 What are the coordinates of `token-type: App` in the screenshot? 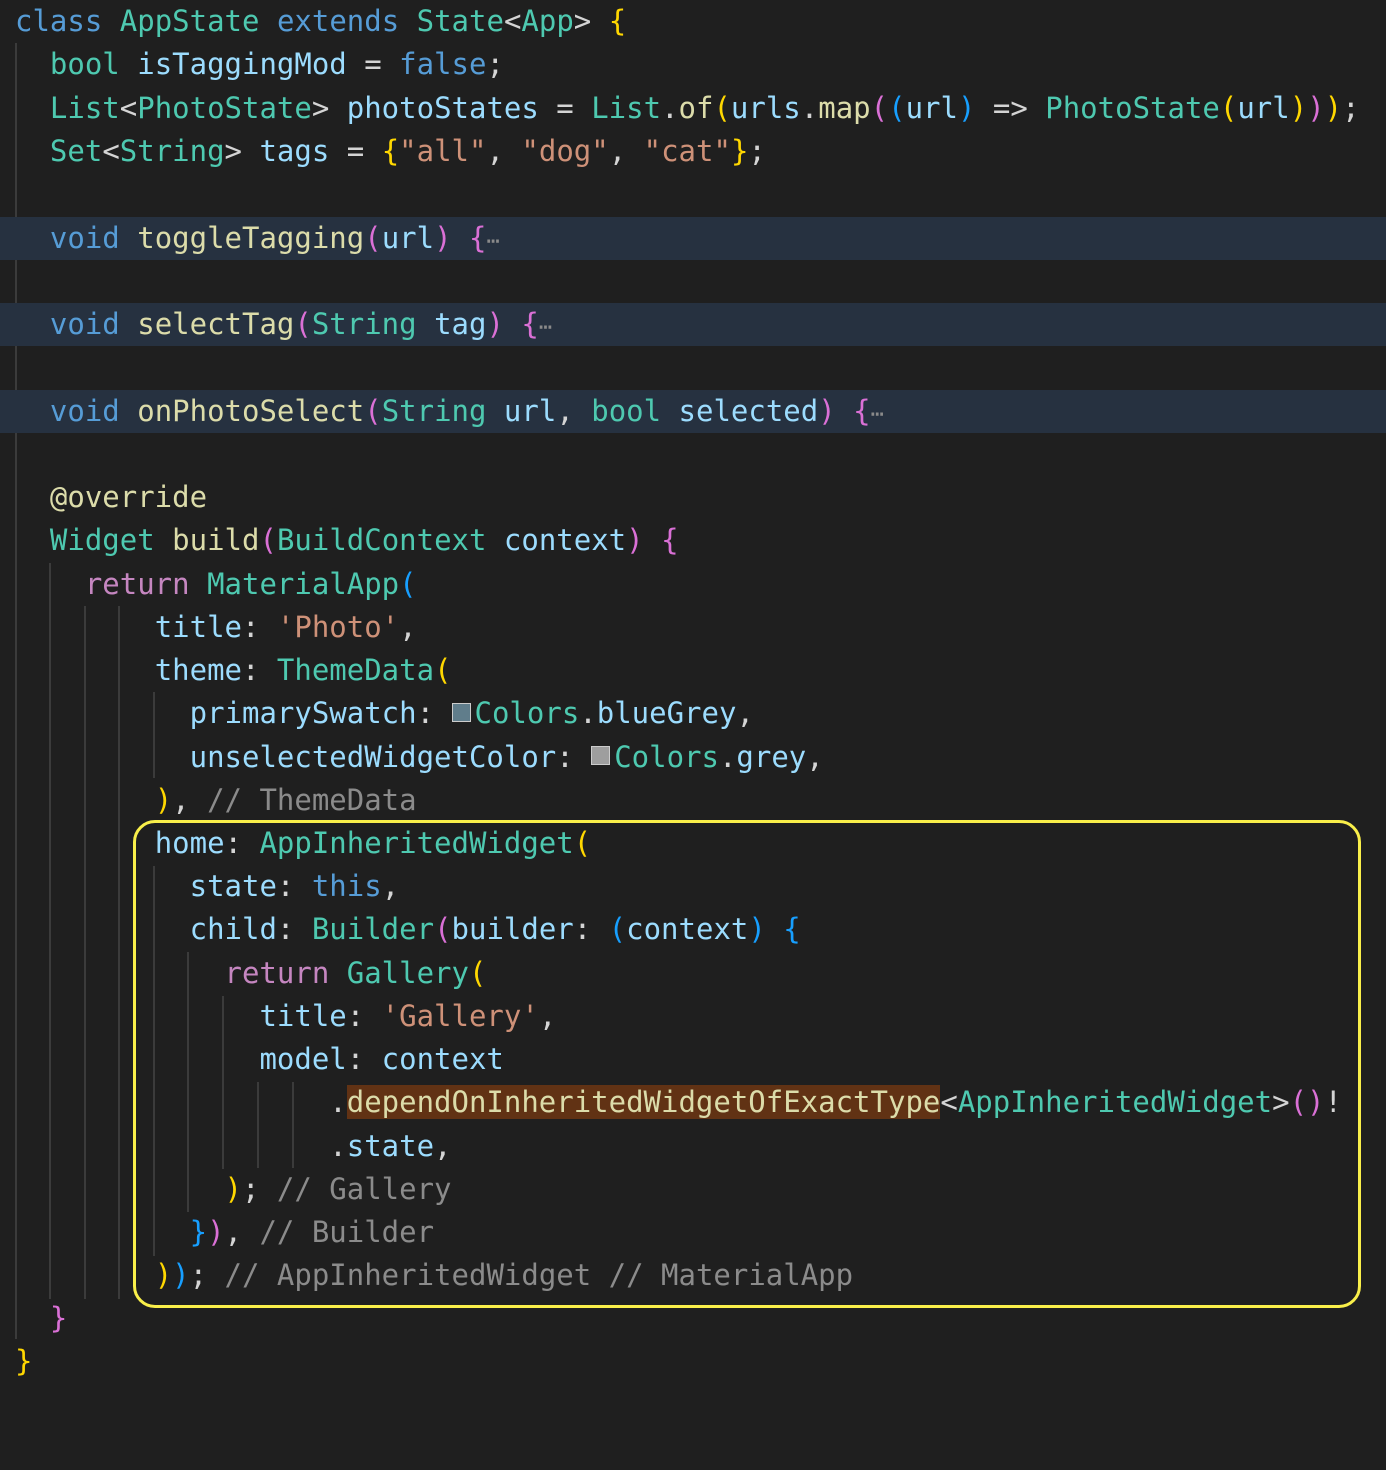 It's located at (547, 21).